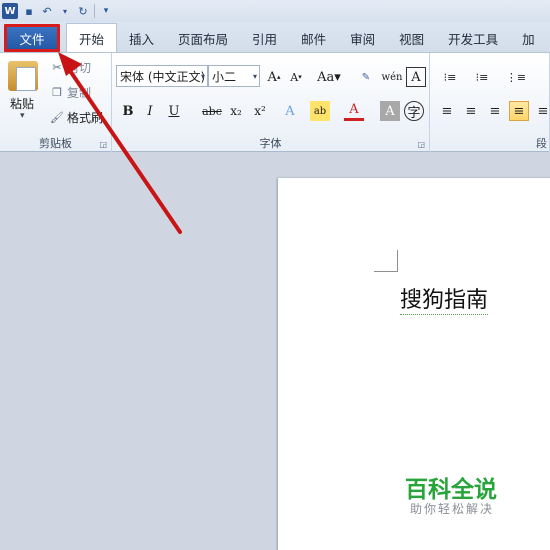 This screenshot has width=550, height=550. Describe the element at coordinates (10, 11) in the screenshot. I see `word-app-icon: W` at that location.